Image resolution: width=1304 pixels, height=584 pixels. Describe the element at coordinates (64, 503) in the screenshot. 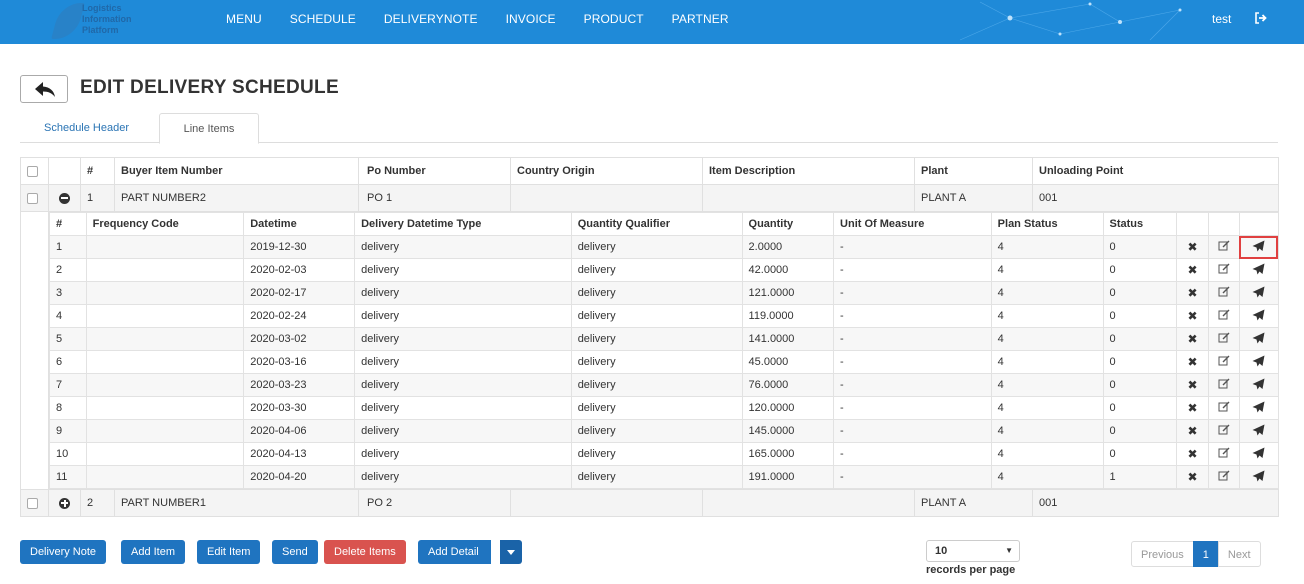

I see `expand-icon` at that location.